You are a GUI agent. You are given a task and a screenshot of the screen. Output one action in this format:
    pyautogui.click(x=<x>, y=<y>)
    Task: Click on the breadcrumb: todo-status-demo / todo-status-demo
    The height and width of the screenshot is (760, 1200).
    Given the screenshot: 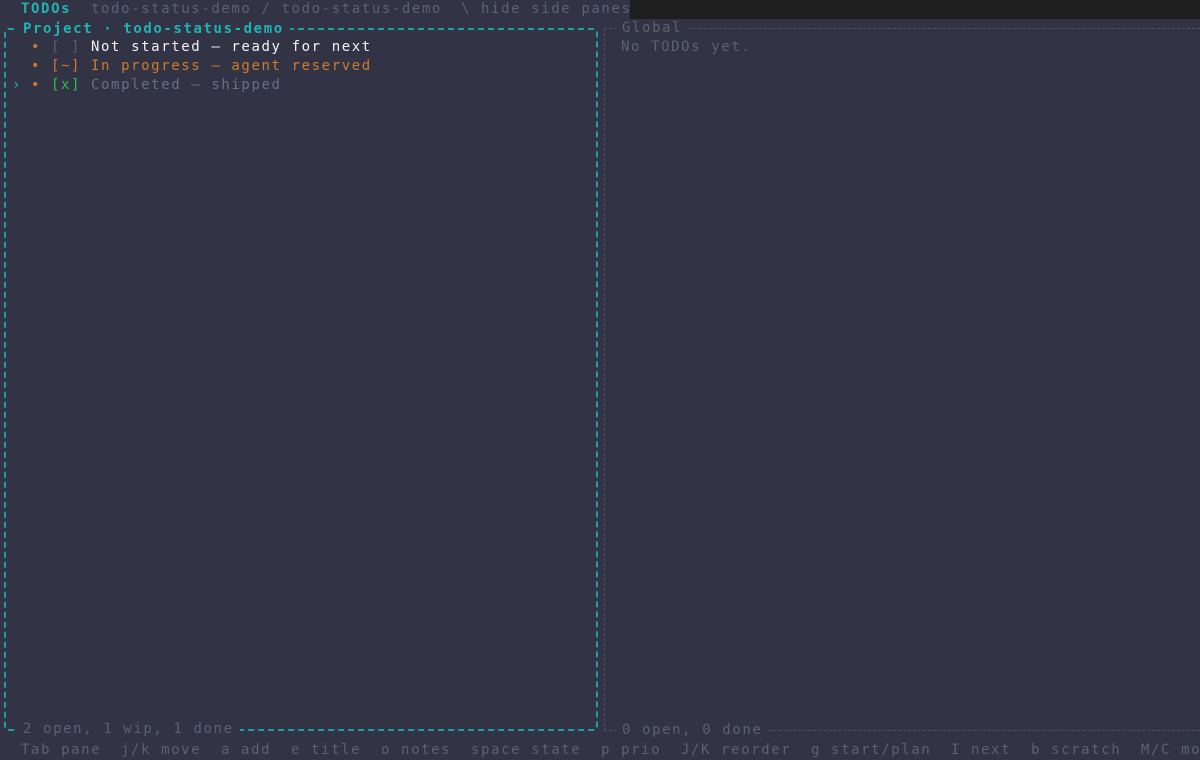 What is the action you would take?
    pyautogui.click(x=267, y=9)
    